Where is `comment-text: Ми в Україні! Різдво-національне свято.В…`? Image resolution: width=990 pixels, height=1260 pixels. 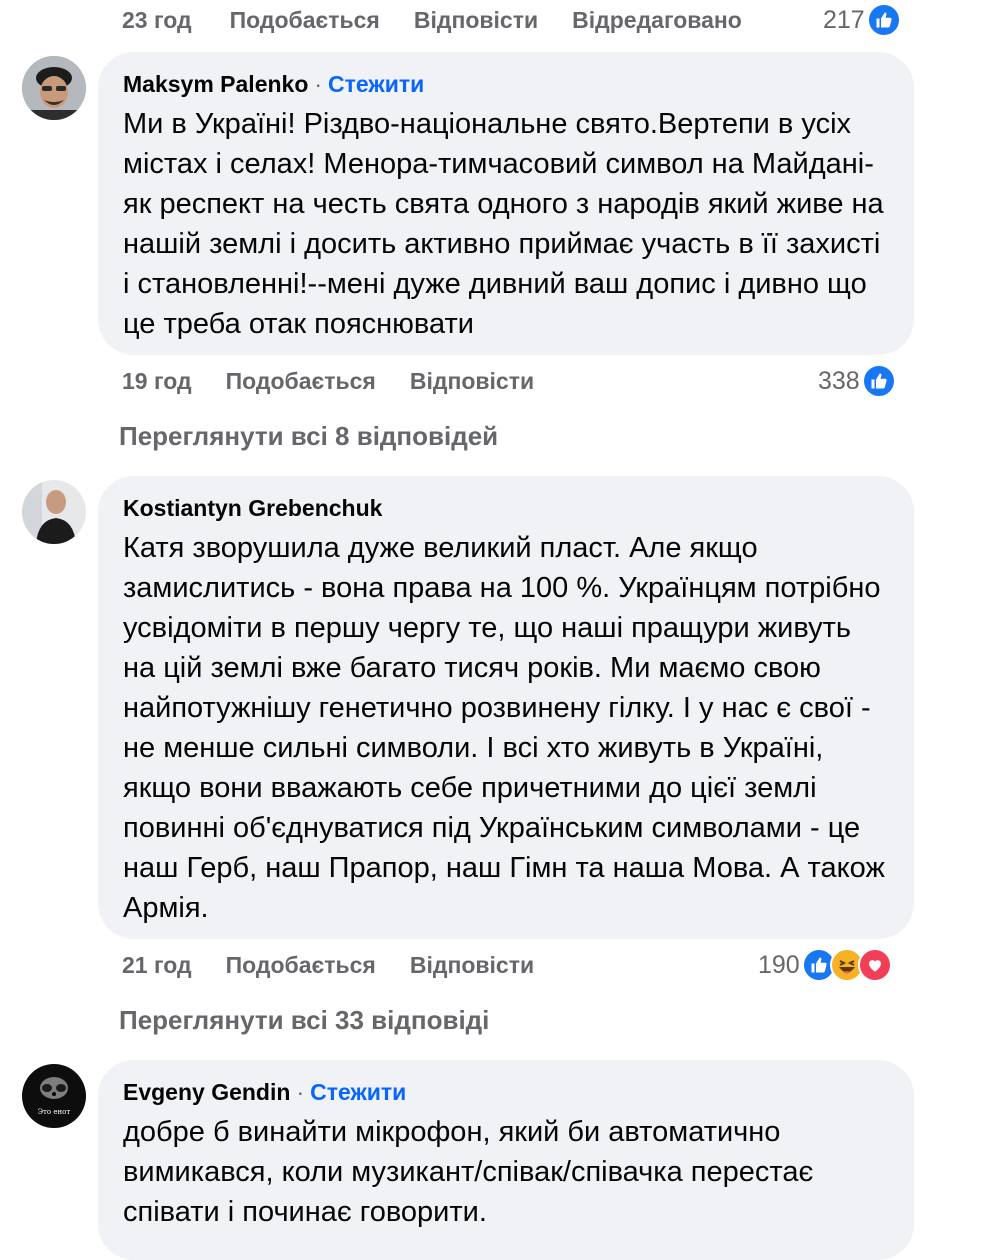 comment-text: Ми в Україні! Різдво-національне свято.В… is located at coordinates (503, 224).